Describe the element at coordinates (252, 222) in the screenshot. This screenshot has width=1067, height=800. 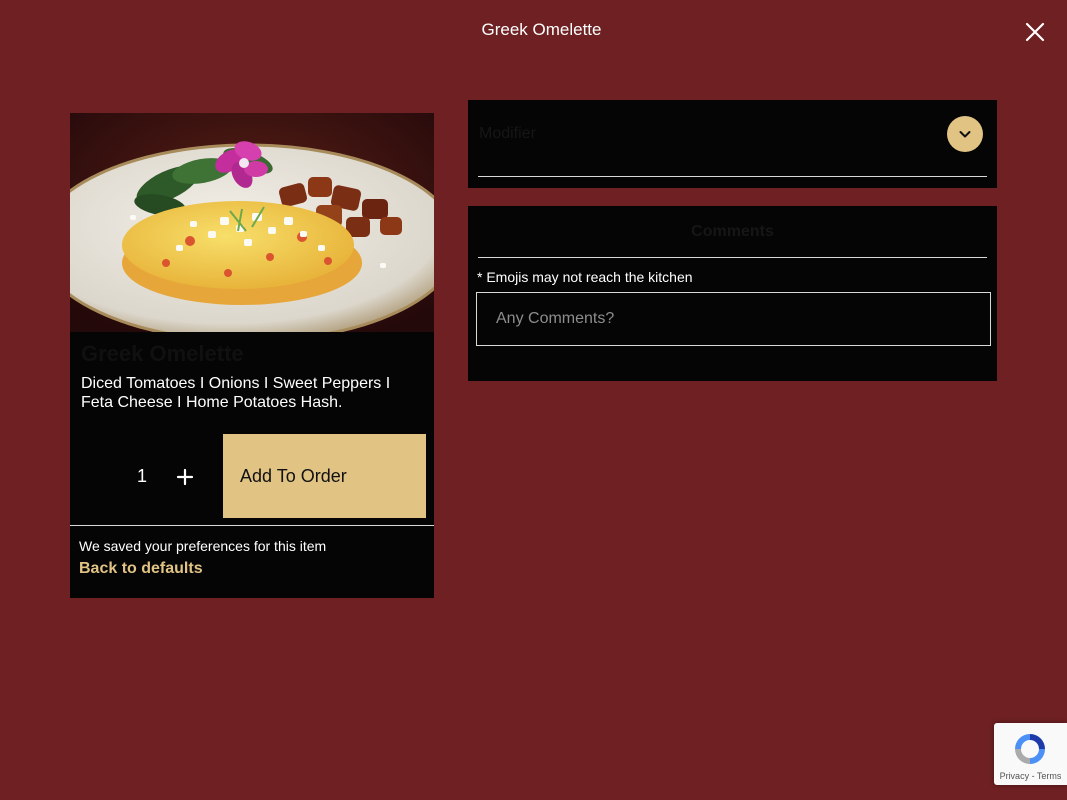
I see `item-photo` at that location.